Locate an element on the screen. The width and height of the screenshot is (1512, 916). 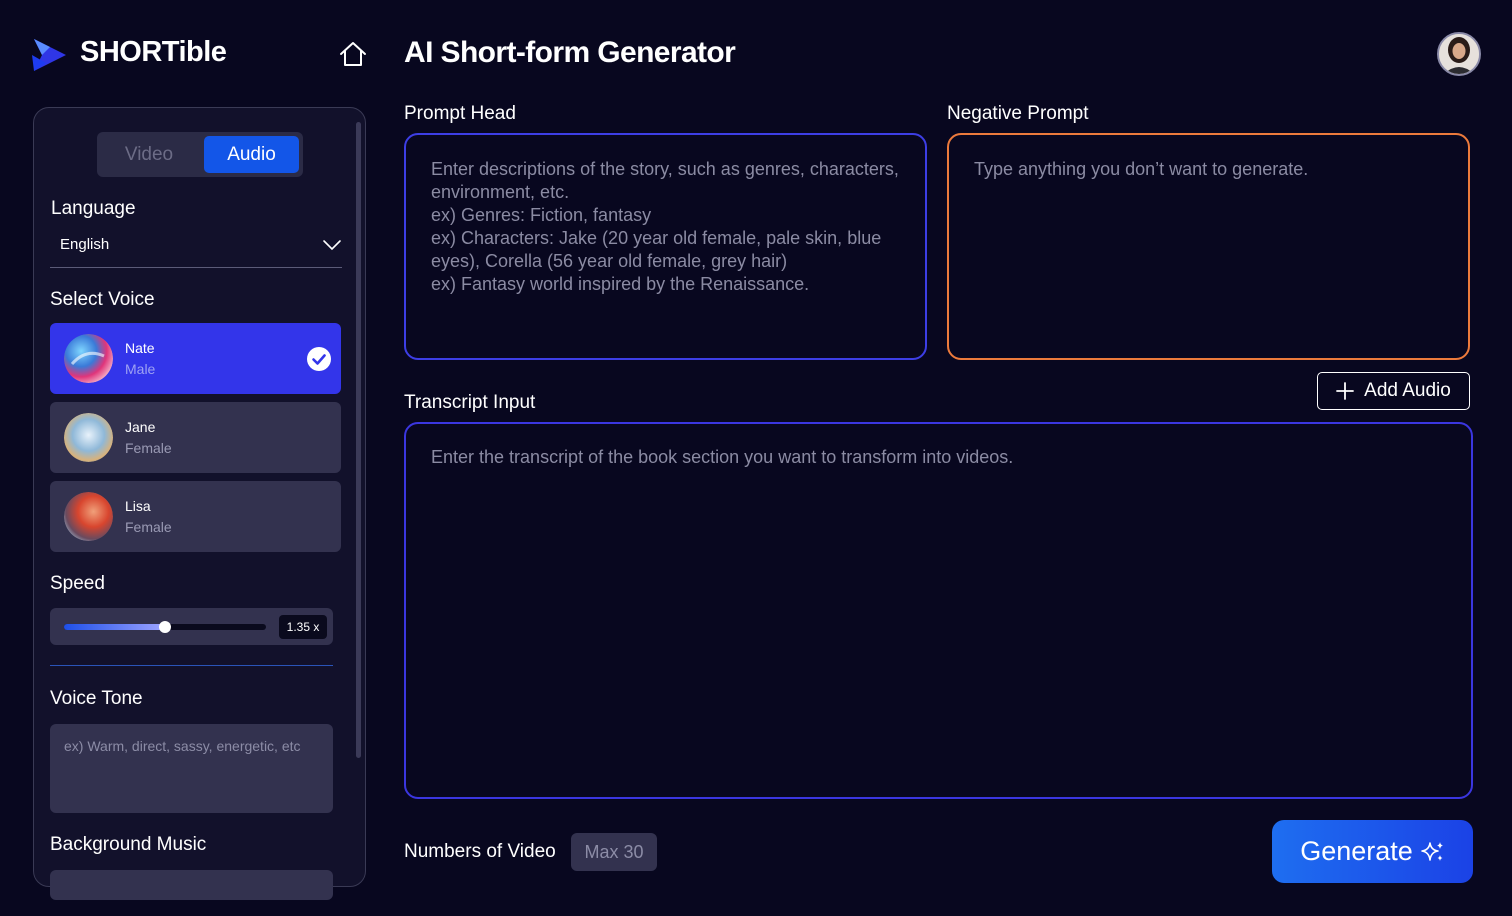
generate-label: Generate is located at coordinates (1356, 851).